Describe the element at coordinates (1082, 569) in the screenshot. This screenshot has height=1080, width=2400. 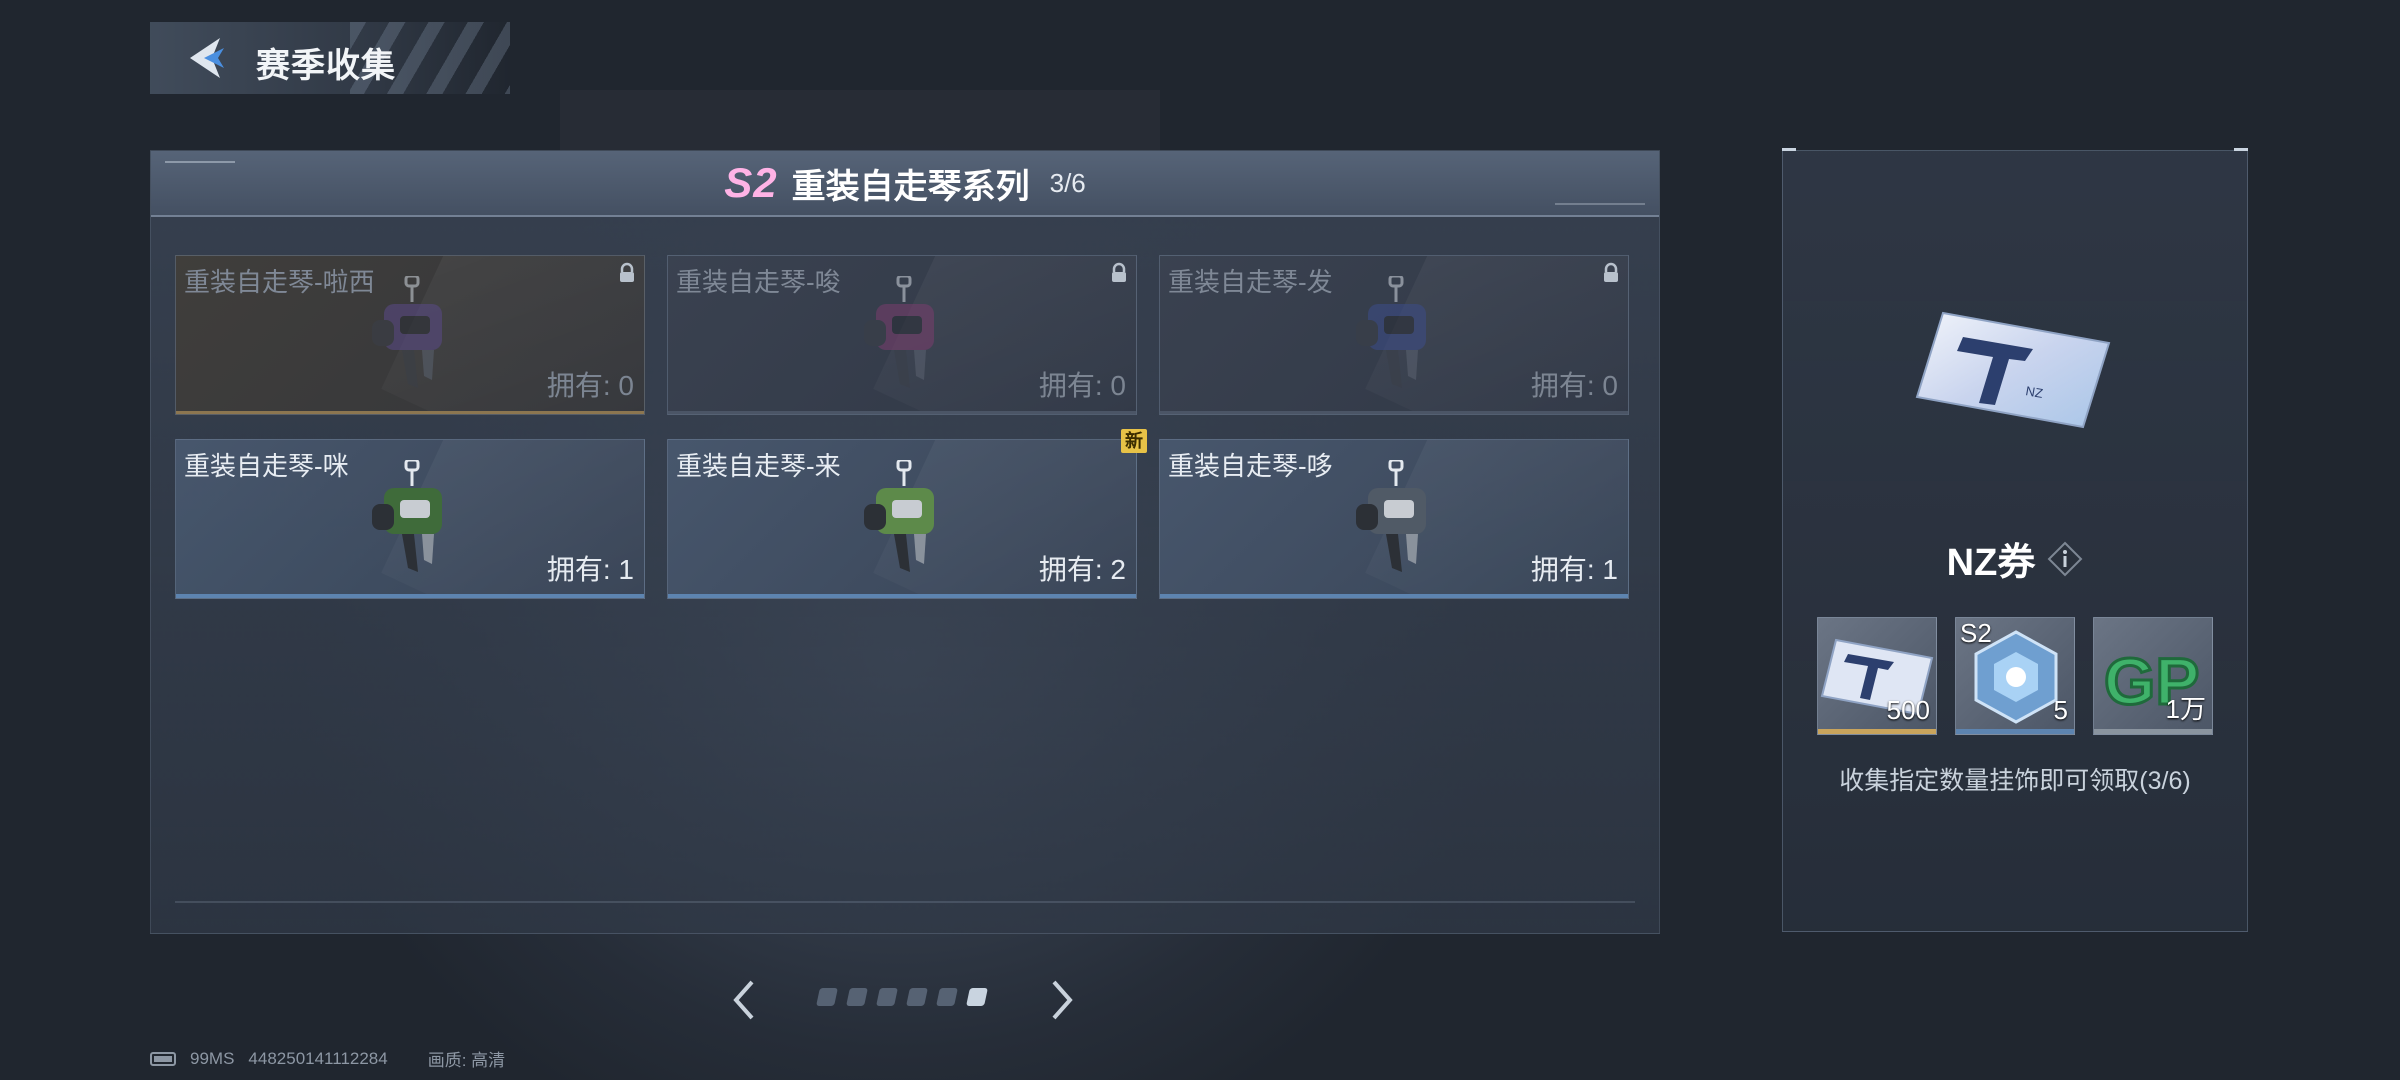
I see `owned-count: 拥有: 2` at that location.